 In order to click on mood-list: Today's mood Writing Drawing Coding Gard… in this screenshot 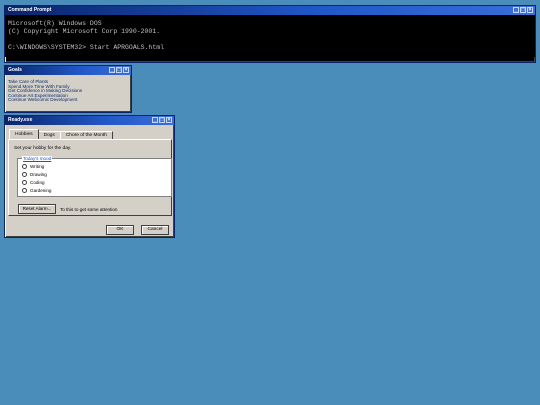, I will do `click(94, 176)`.